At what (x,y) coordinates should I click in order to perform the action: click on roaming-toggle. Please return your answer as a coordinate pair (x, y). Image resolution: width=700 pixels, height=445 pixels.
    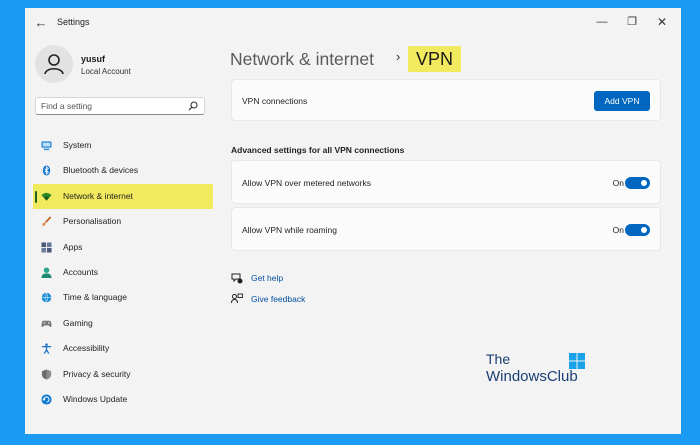
    Looking at the image, I should click on (637, 230).